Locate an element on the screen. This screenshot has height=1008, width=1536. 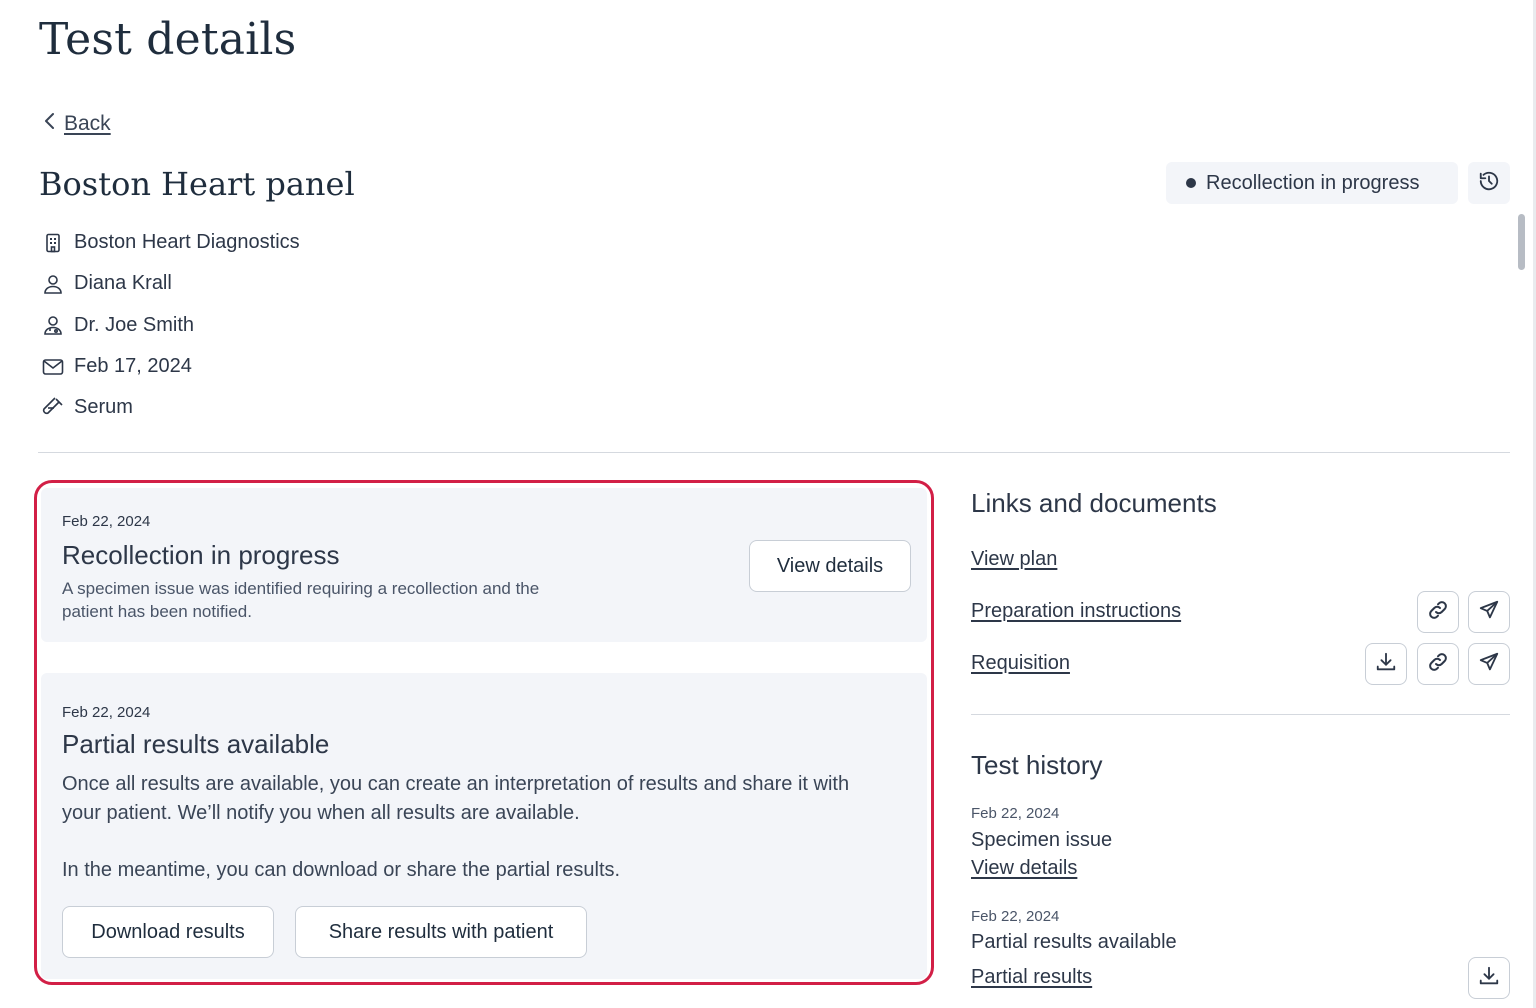
scrollbar-thumb is located at coordinates (1521, 242).